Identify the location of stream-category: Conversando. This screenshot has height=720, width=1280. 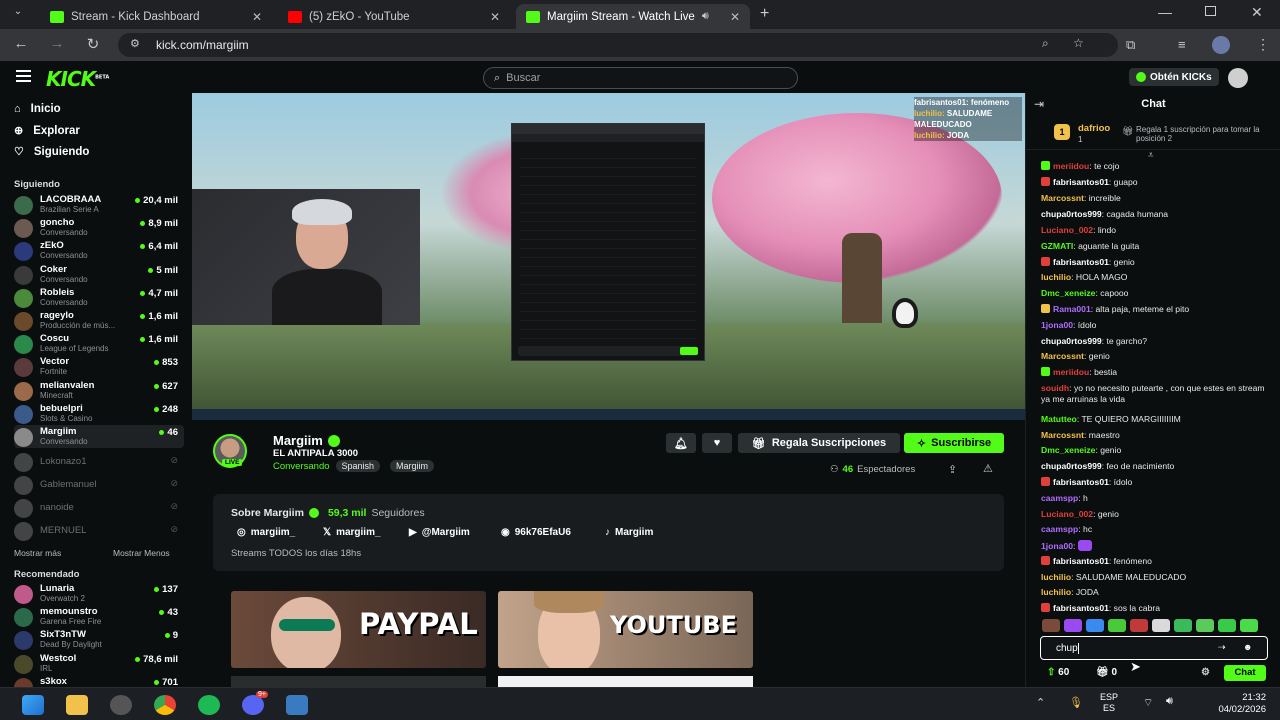
(301, 466).